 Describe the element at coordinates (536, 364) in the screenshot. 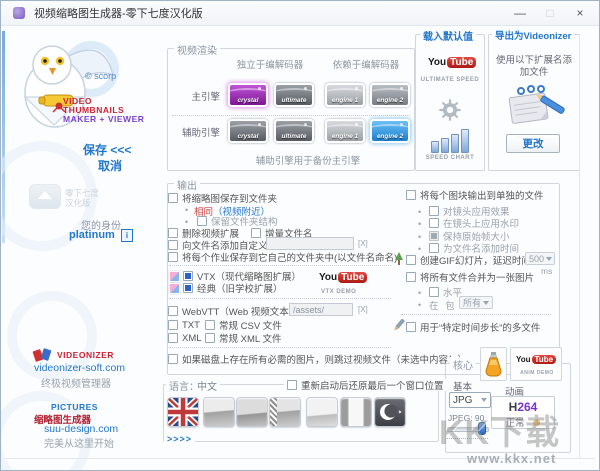

I see `core-youtube-panel: You Tube ANIM DEMO` at that location.